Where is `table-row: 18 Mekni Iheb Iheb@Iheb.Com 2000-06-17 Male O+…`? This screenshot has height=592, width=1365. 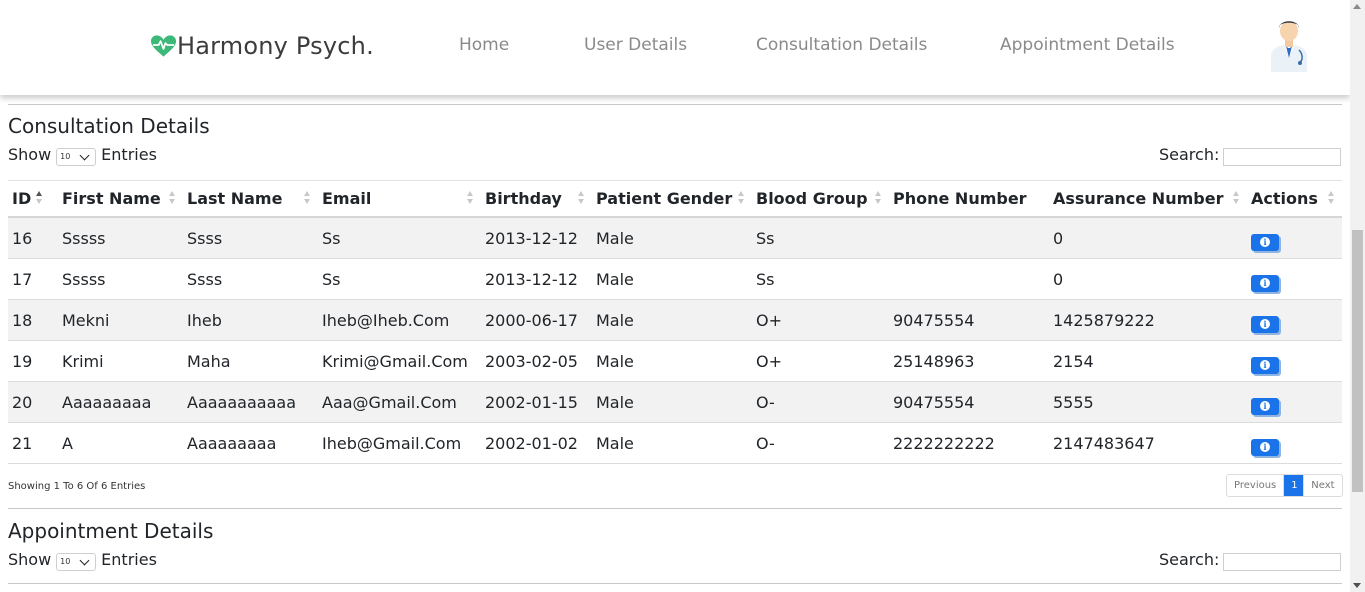
table-row: 18 Mekni Iheb Iheb@Iheb.Com 2000-06-17 Male O+… is located at coordinates (675, 320).